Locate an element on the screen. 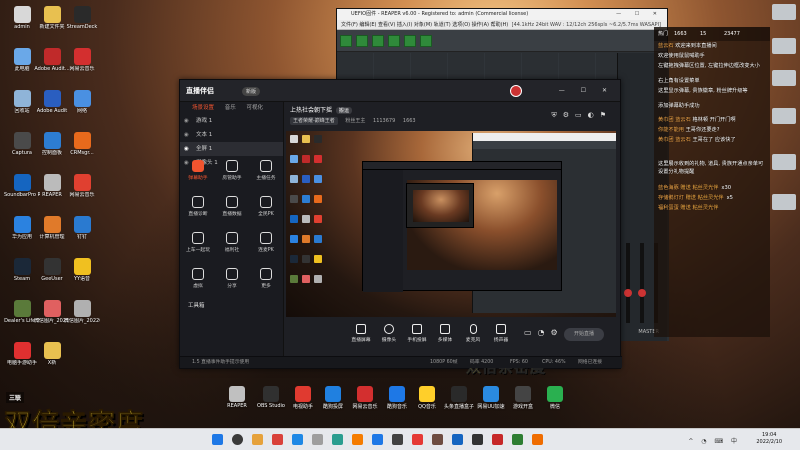  toolbox-item: 房管助手 is located at coordinates (232, 170).